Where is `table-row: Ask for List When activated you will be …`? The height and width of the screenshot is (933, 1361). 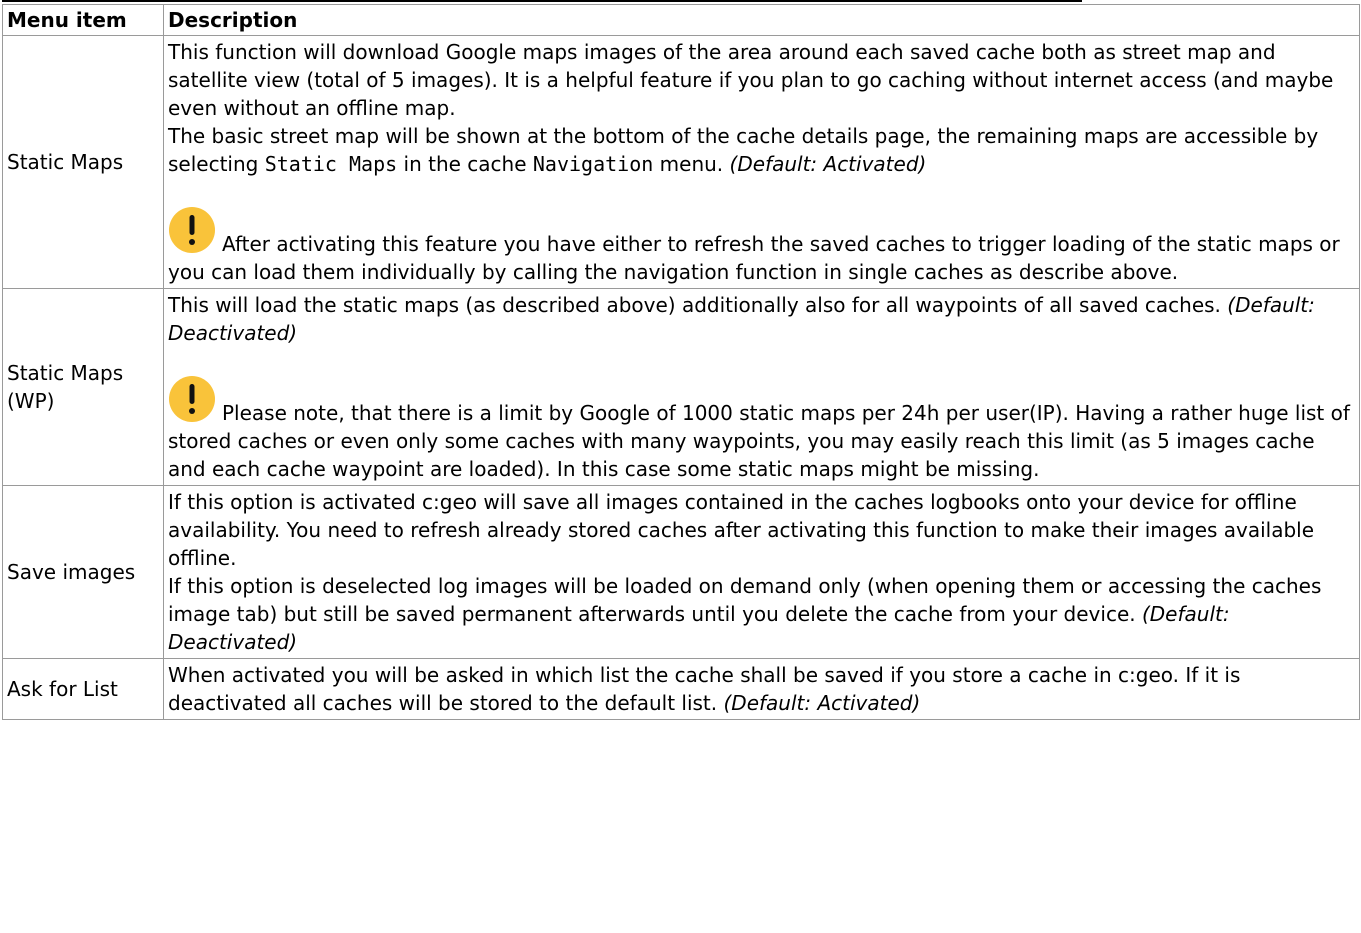
table-row: Ask for List When activated you will be … is located at coordinates (681, 689).